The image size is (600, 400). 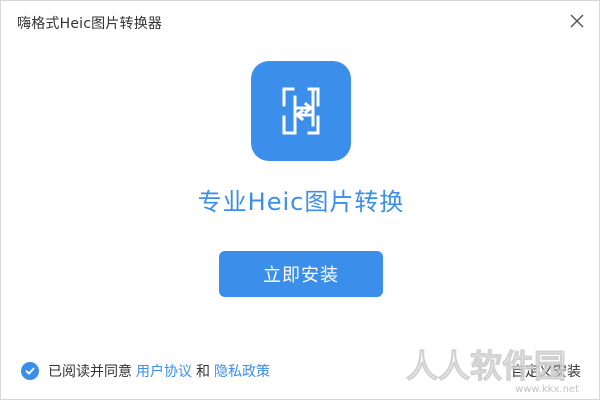 What do you see at coordinates (242, 371) in the screenshot?
I see `privacy-policy-link: 隐私政策` at bounding box center [242, 371].